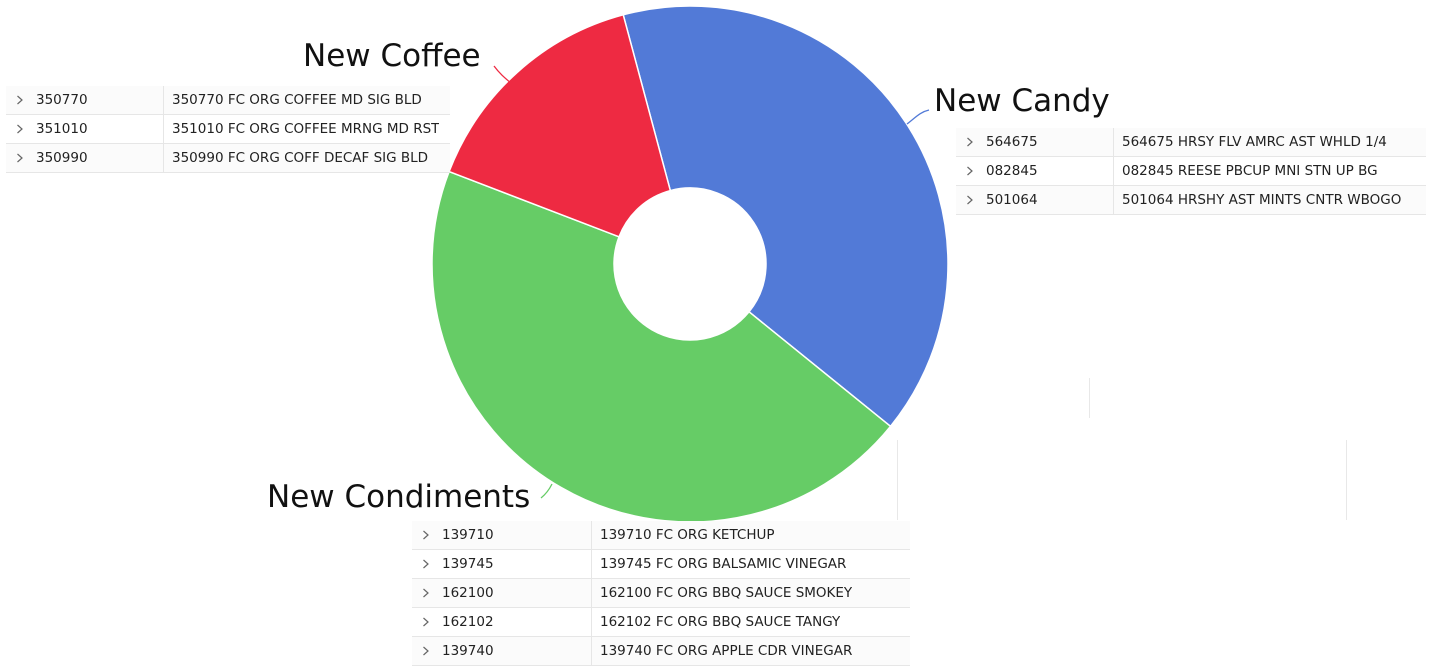  What do you see at coordinates (99, 129) in the screenshot?
I see `item-code: 351010` at bounding box center [99, 129].